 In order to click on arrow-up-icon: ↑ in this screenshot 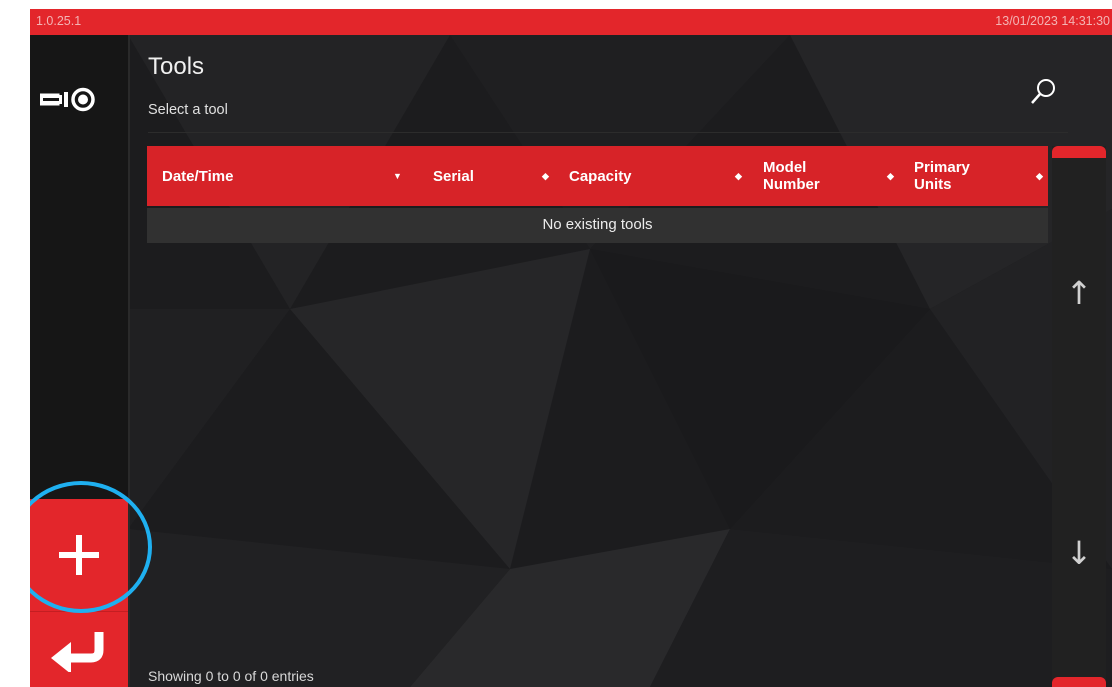, I will do `click(1079, 293)`.